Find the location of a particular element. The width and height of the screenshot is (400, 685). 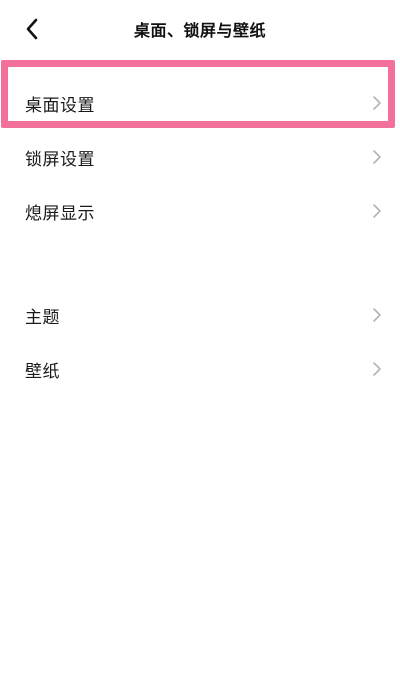

header-bar: 桌面、锁屏与壁纸 is located at coordinates (200, 29).